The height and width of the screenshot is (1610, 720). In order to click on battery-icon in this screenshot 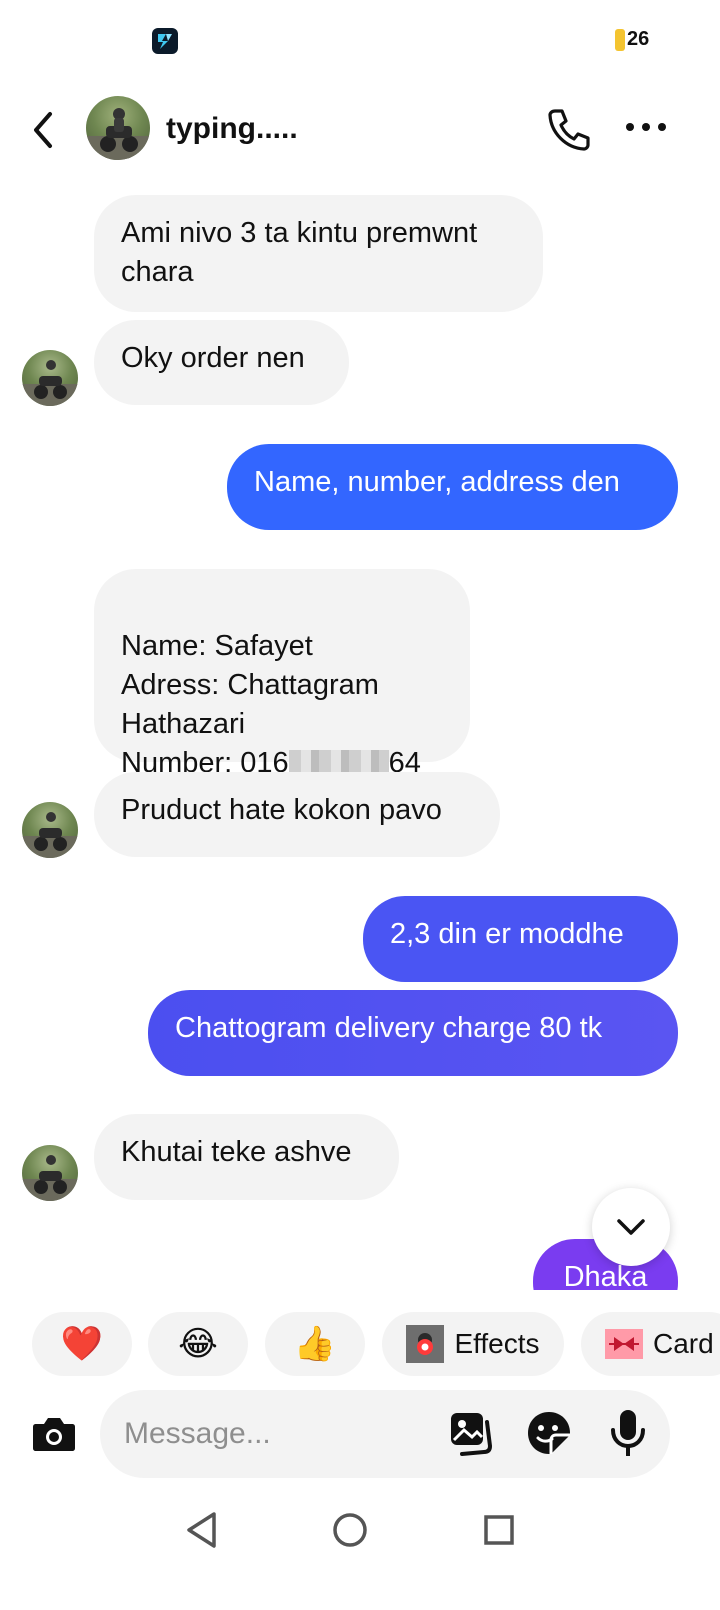, I will do `click(620, 39)`.